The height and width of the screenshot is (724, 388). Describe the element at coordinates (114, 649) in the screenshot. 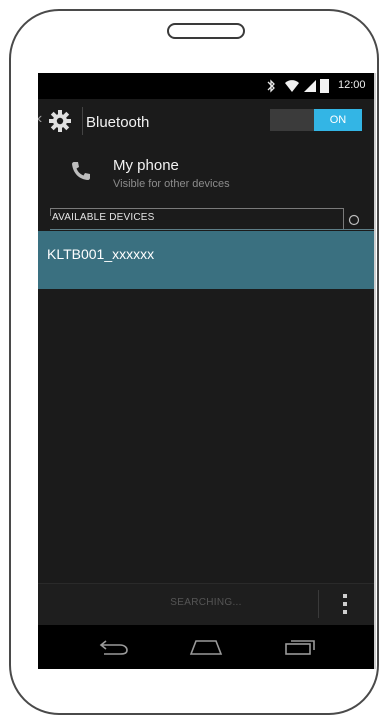

I see `back-icon` at that location.